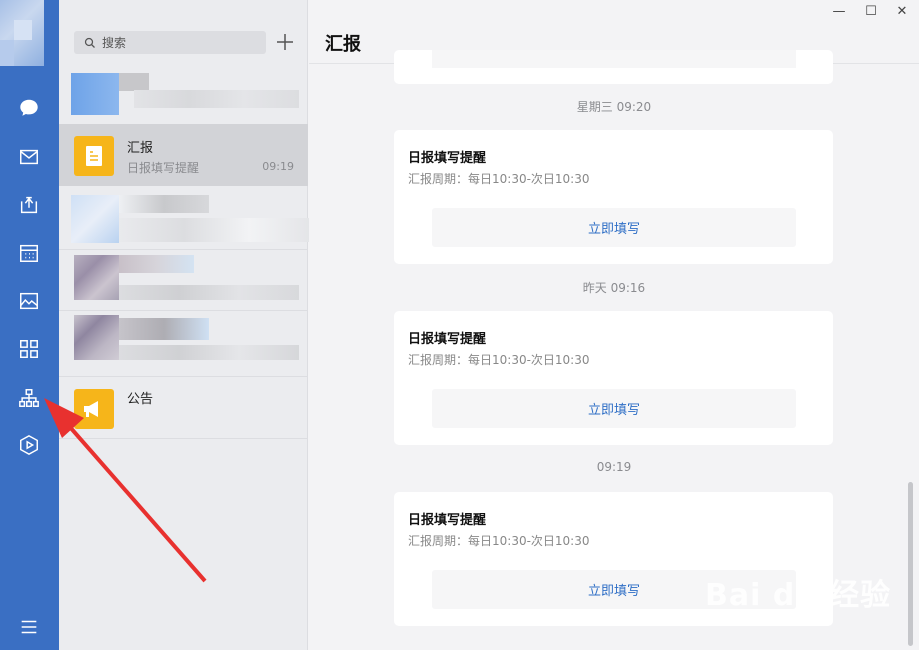  What do you see at coordinates (614, 288) in the screenshot?
I see `message-timestamp: 昨天 09:16` at bounding box center [614, 288].